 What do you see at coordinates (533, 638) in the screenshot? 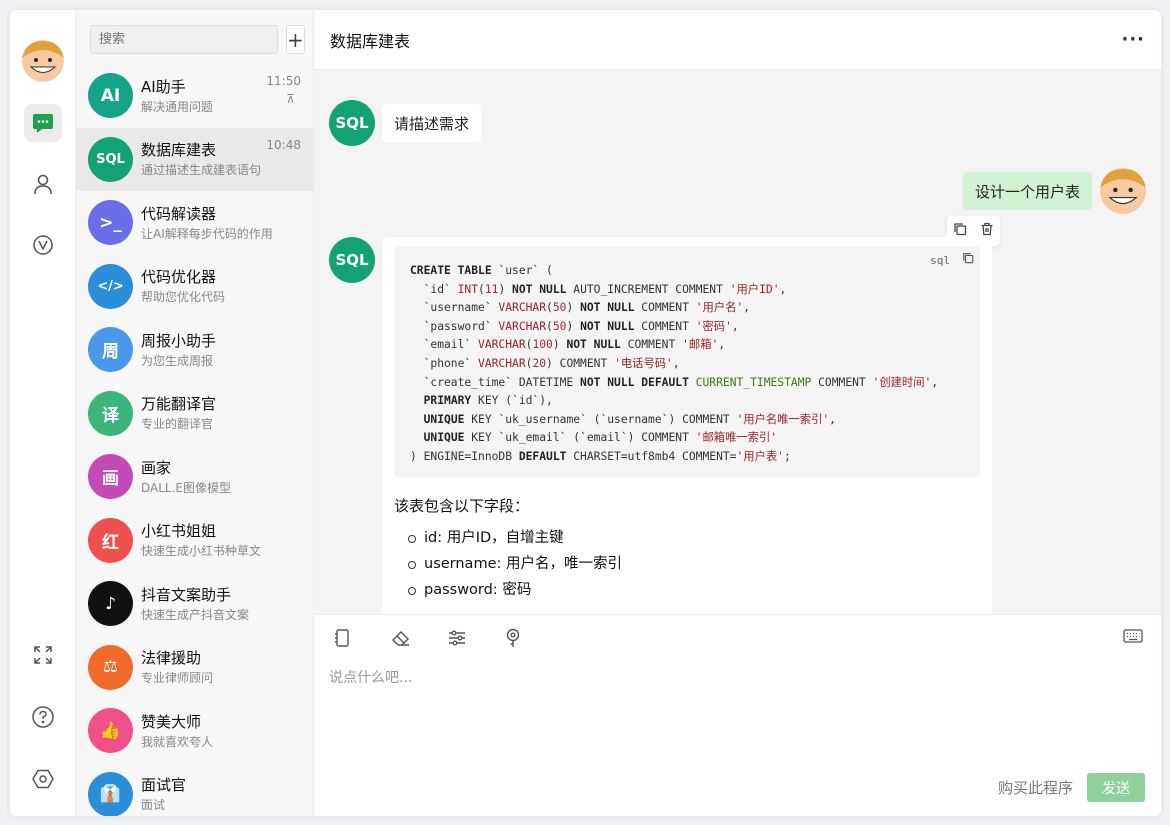
I see `pin-icon` at bounding box center [533, 638].